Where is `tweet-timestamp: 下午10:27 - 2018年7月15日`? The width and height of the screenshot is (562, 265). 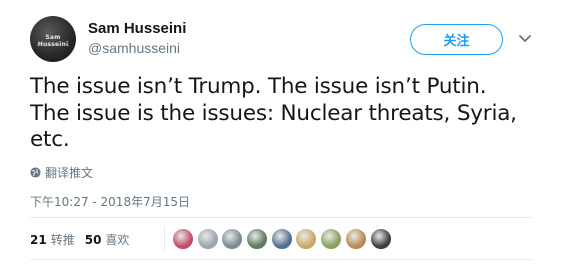
tweet-timestamp: 下午10:27 - 2018年7月15日 is located at coordinates (110, 201).